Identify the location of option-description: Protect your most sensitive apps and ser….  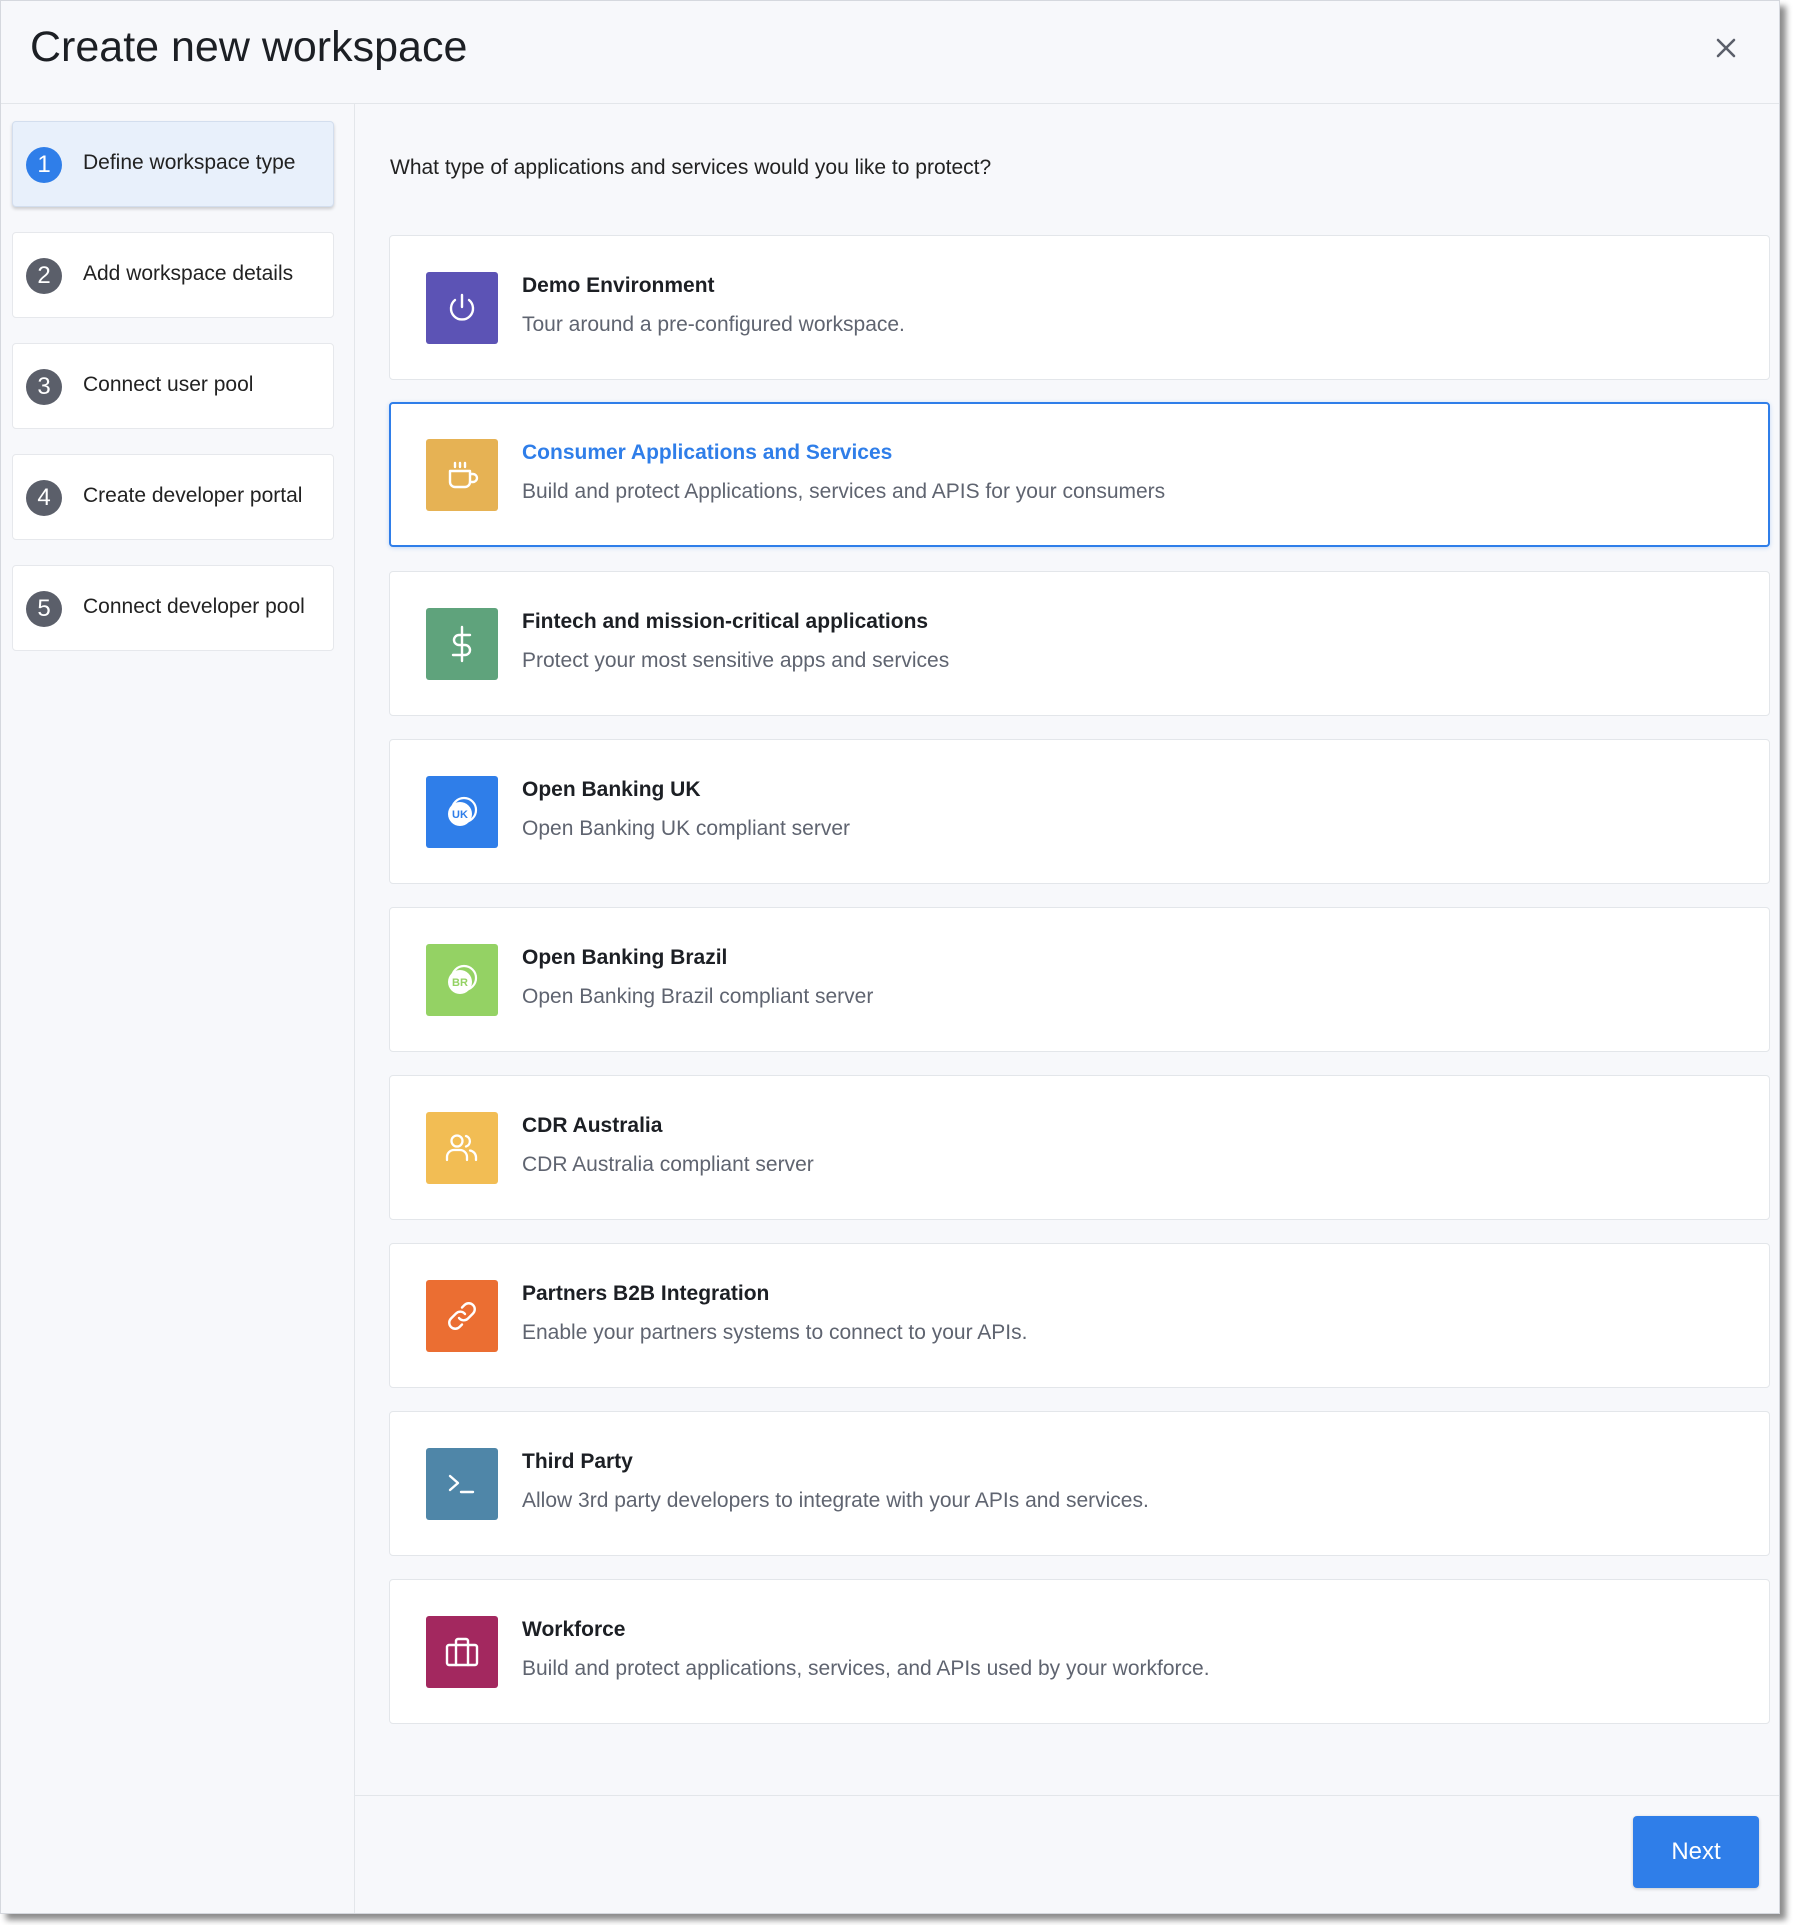
(736, 660).